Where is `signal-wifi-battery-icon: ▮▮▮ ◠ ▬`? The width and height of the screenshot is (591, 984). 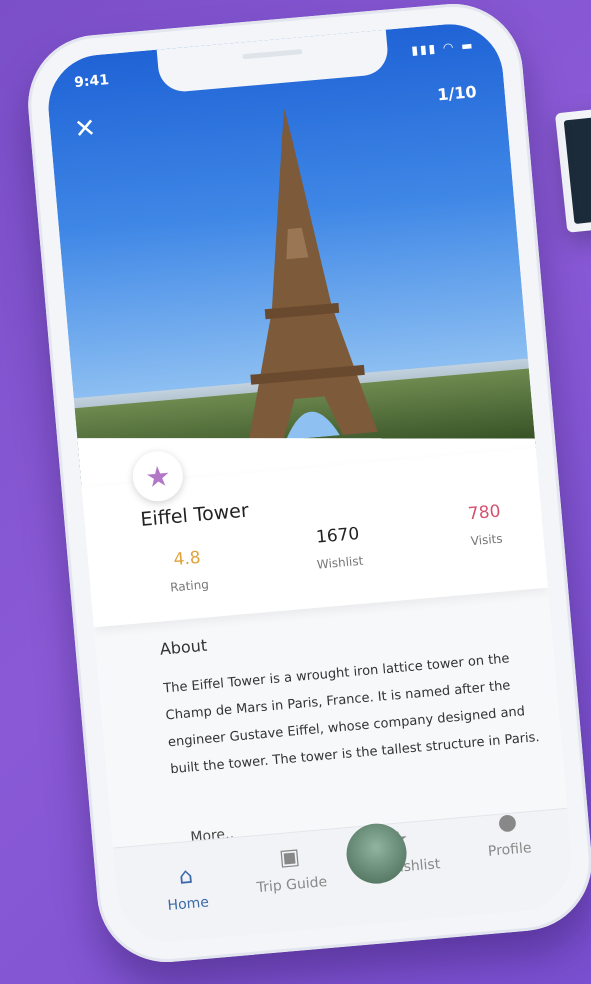 signal-wifi-battery-icon: ▮▮▮ ◠ ▬ is located at coordinates (443, 48).